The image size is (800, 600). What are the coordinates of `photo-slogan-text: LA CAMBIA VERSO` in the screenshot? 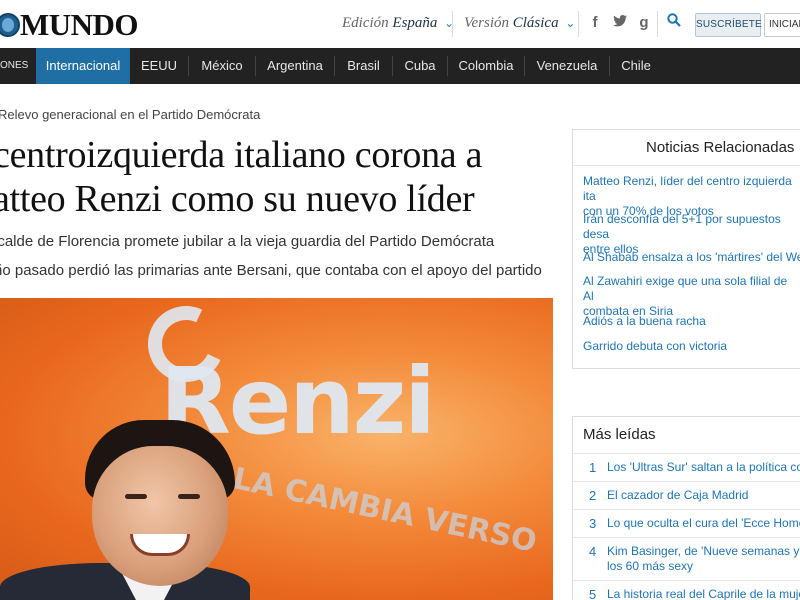 It's located at (384, 510).